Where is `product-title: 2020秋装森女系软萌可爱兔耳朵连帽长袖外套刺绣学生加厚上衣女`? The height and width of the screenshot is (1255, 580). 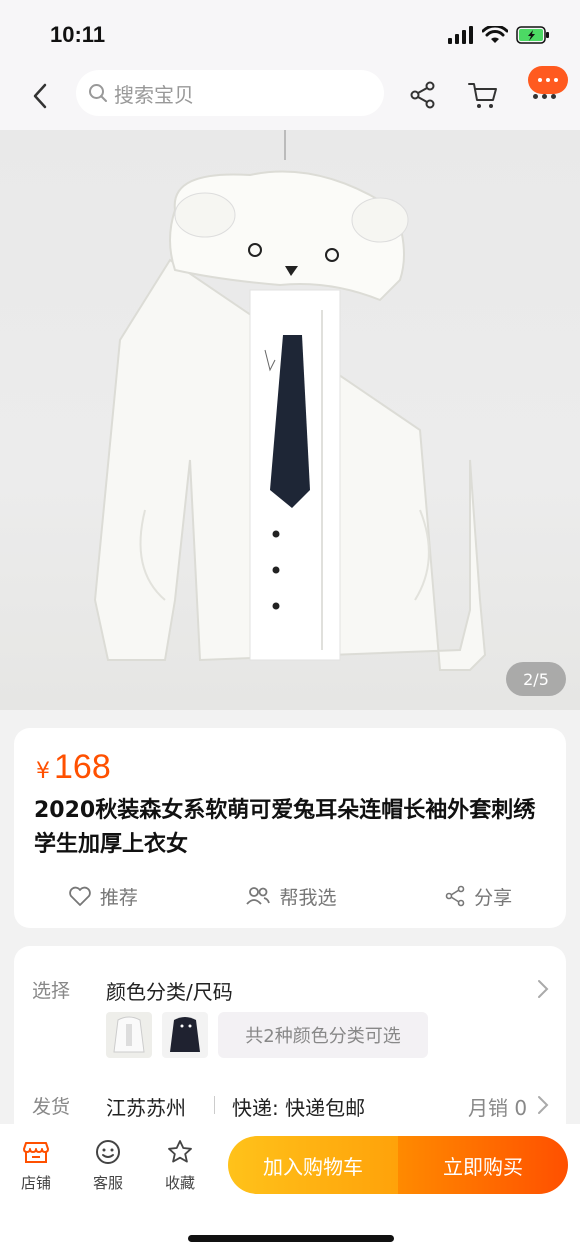
product-title: 2020秋装森女系软萌可爱兔耳朵连帽长袖外套刺绣学生加厚上衣女 is located at coordinates (285, 827).